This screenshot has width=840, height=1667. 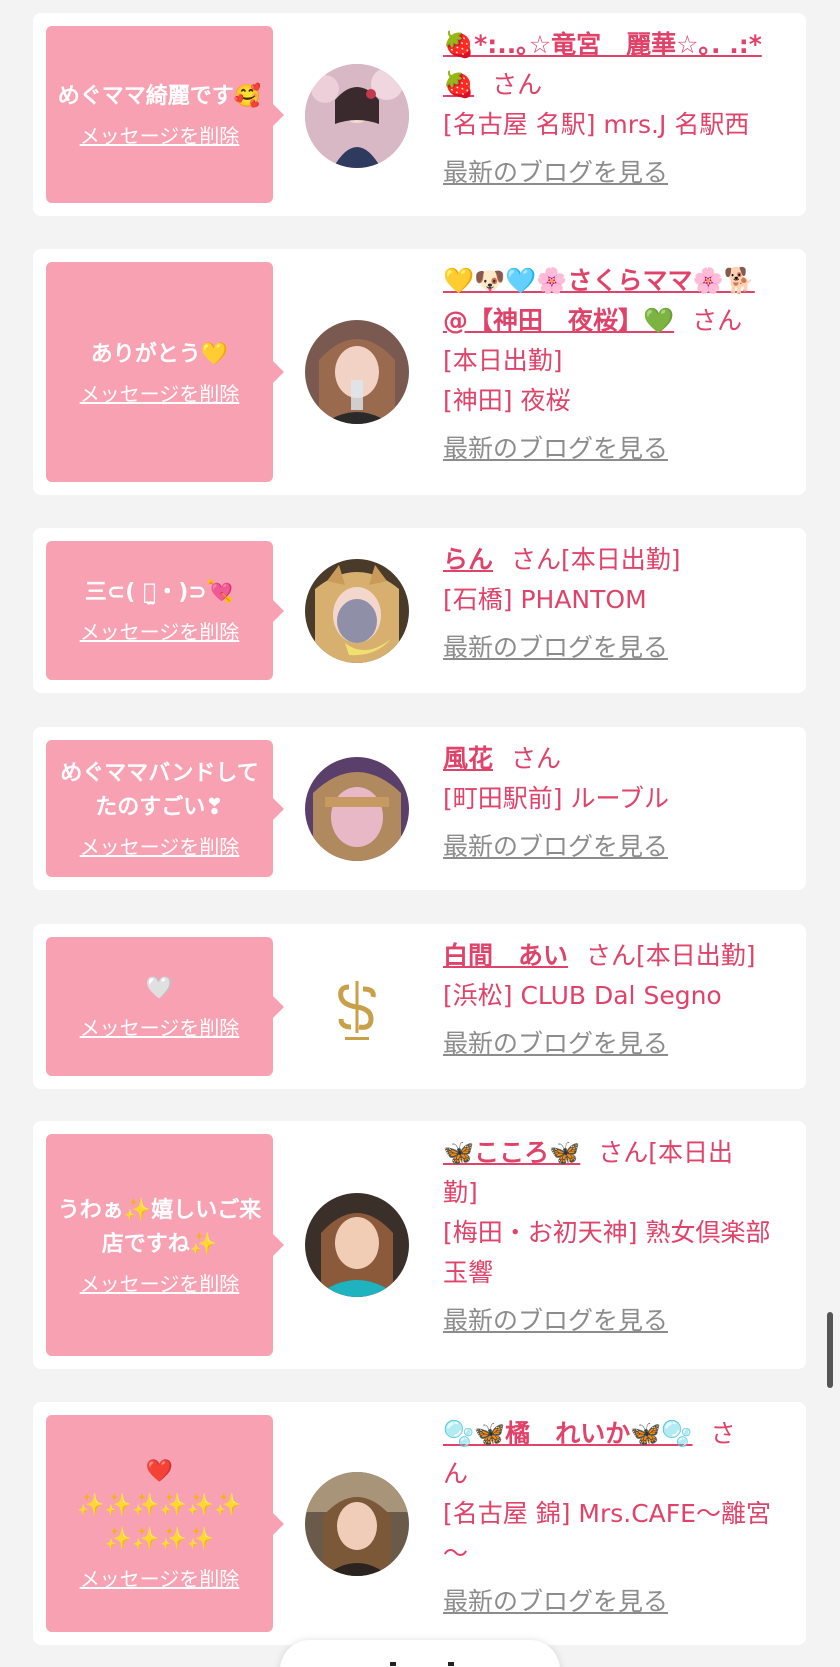 What do you see at coordinates (468, 758) in the screenshot?
I see `sender-name-link: 風花` at bounding box center [468, 758].